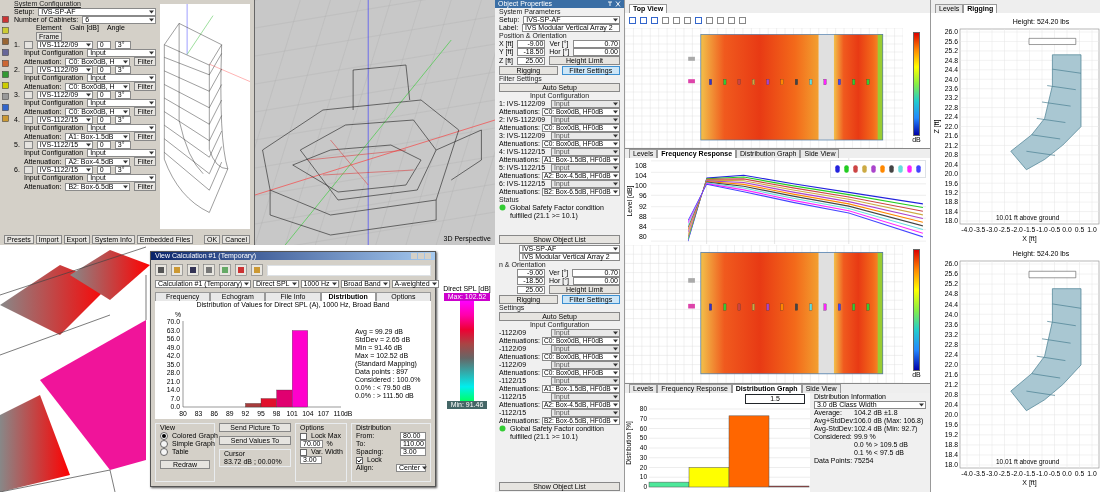 This screenshot has height=492, width=1100. Describe the element at coordinates (614, 4) in the screenshot. I see `pin-close-icon` at that location.